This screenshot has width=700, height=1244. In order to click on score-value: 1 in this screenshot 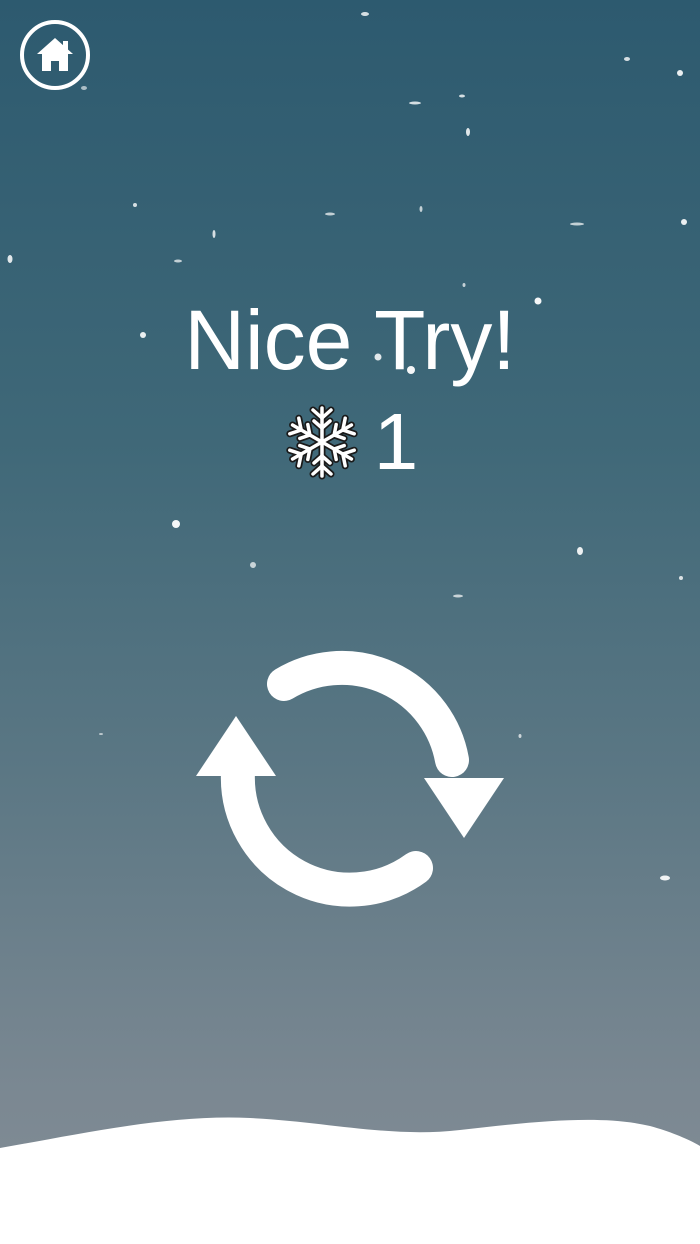, I will do `click(396, 441)`.